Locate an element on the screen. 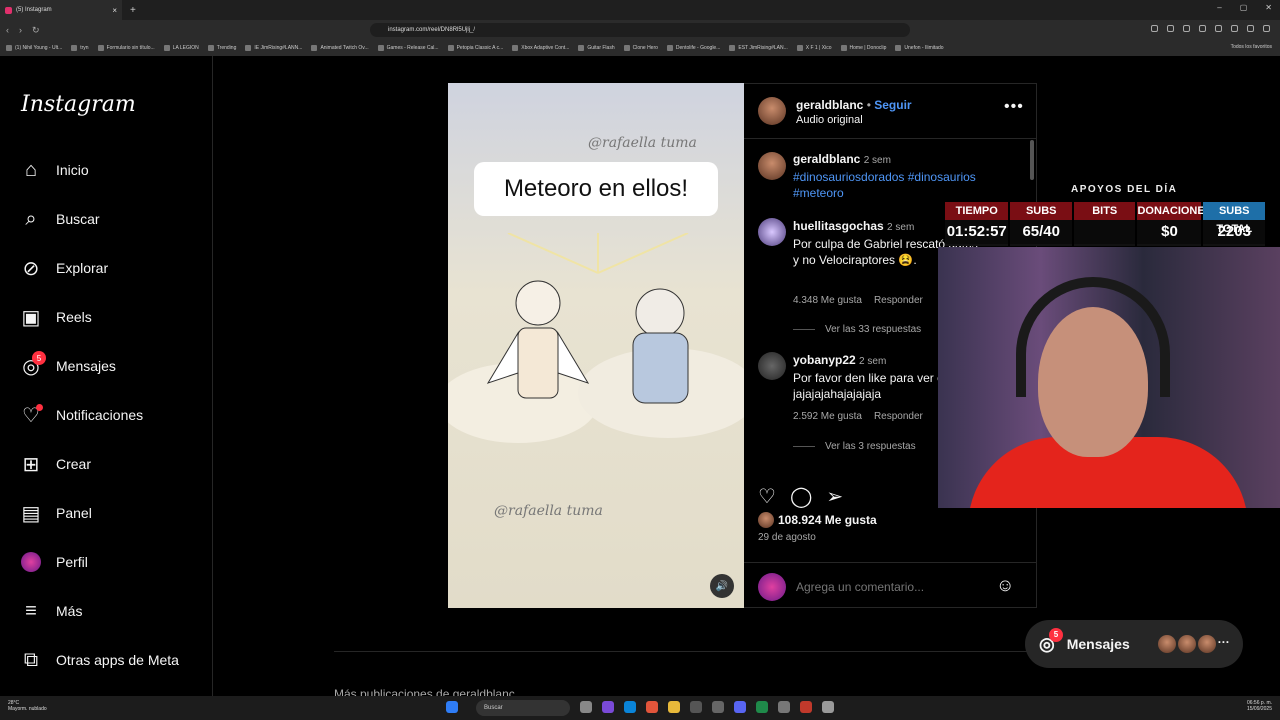 The width and height of the screenshot is (1280, 720). reel-illustration is located at coordinates (596, 338).